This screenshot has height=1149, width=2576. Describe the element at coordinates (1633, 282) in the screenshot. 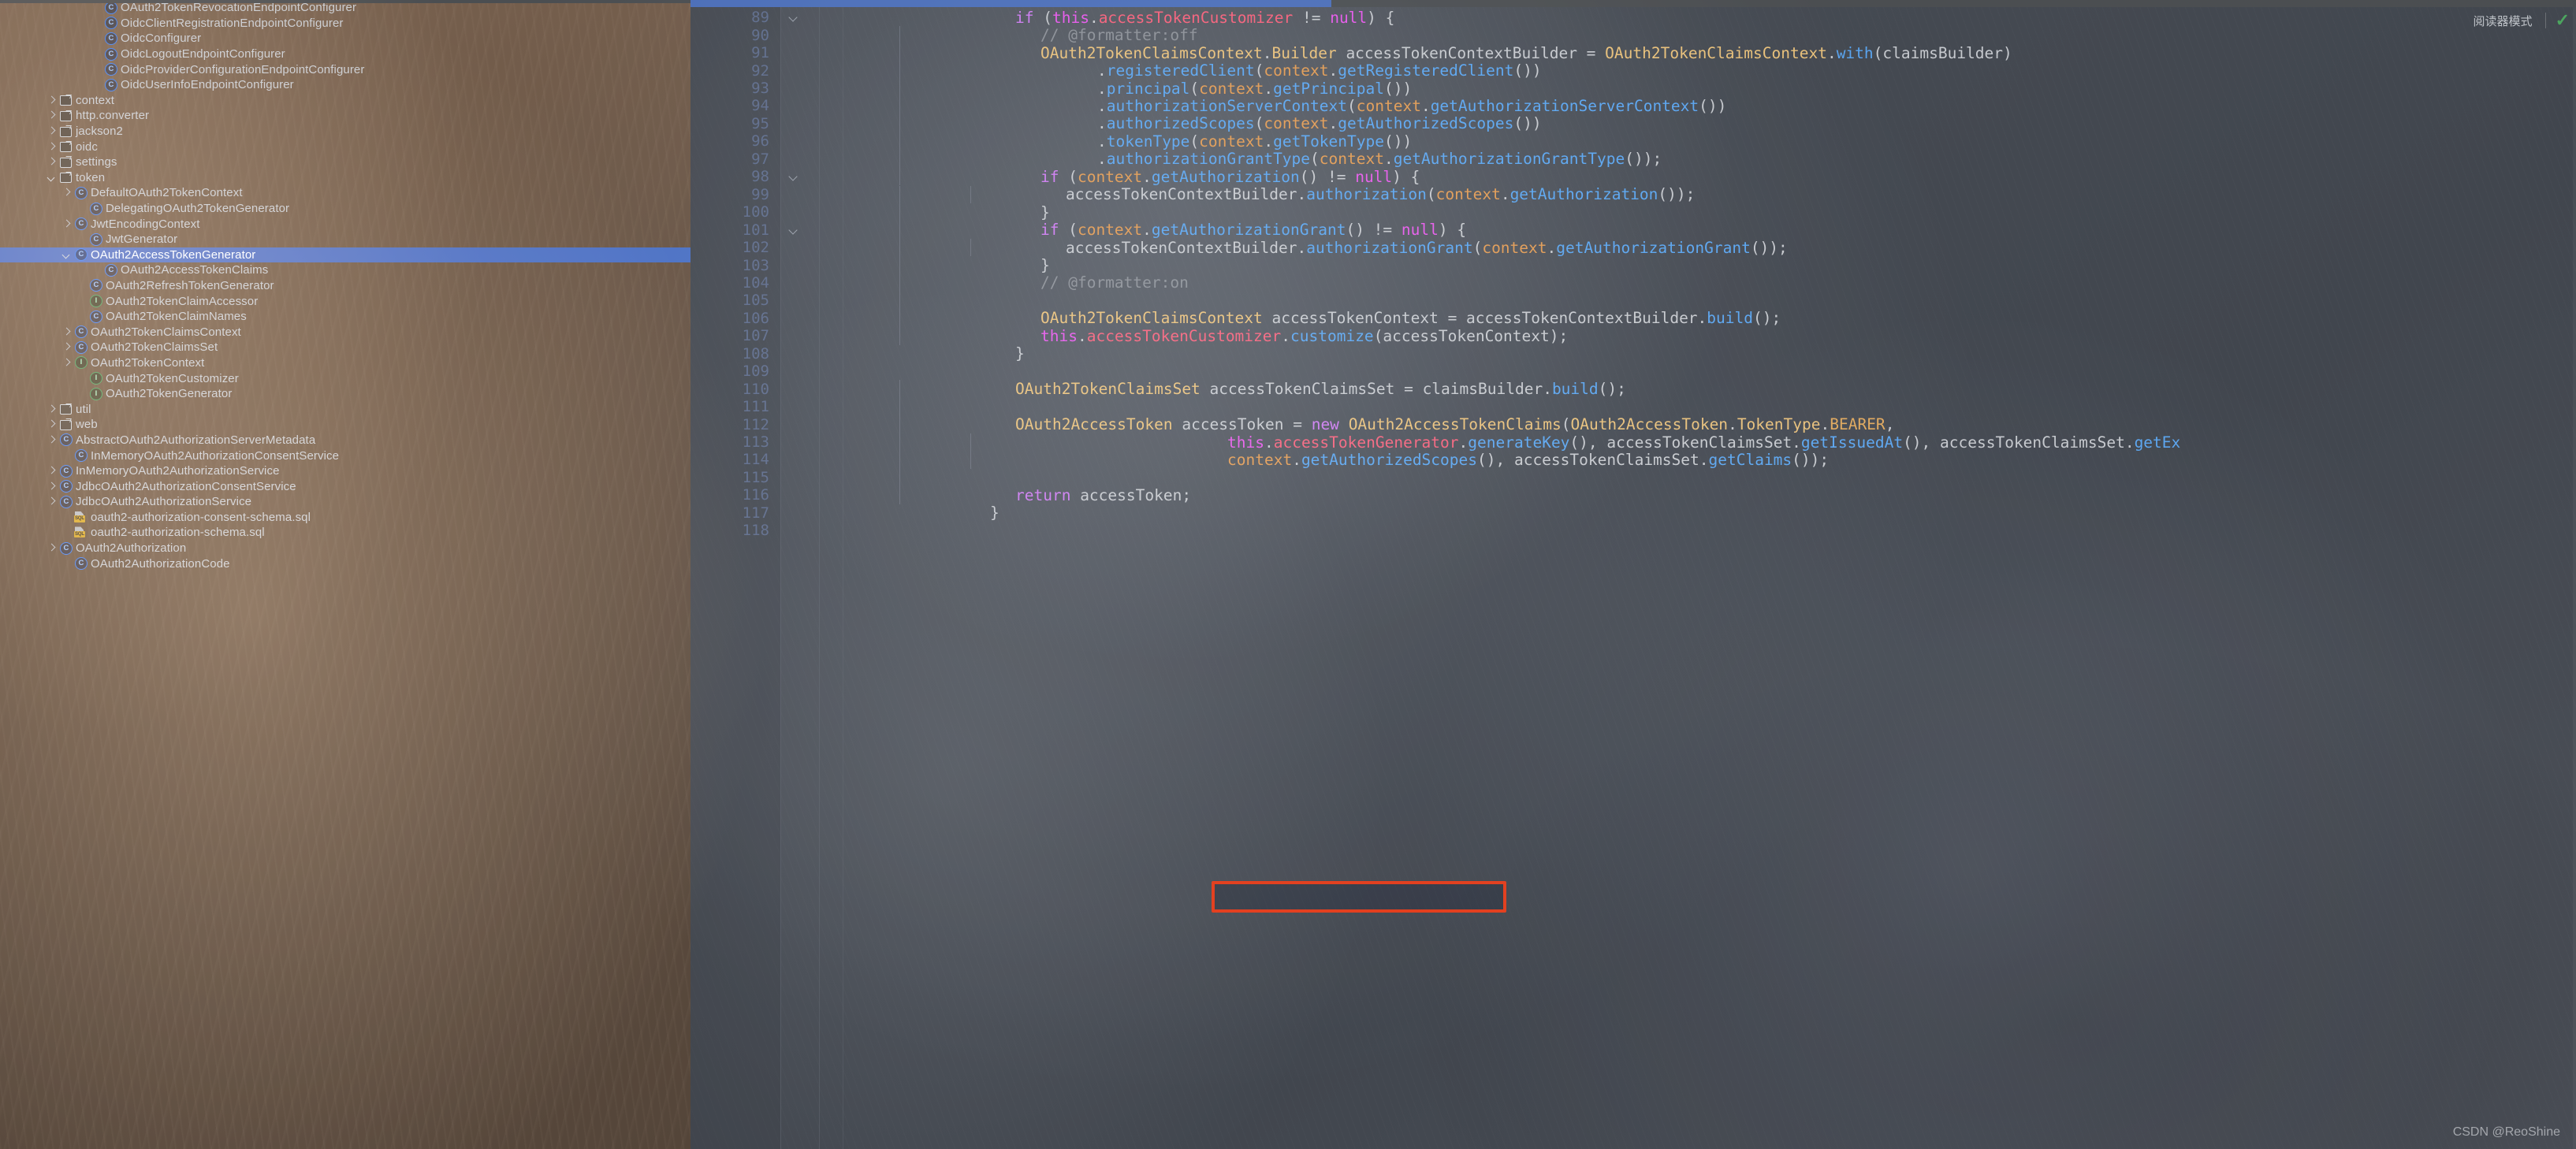

I see `code-line: 104 // @formatter:on` at that location.